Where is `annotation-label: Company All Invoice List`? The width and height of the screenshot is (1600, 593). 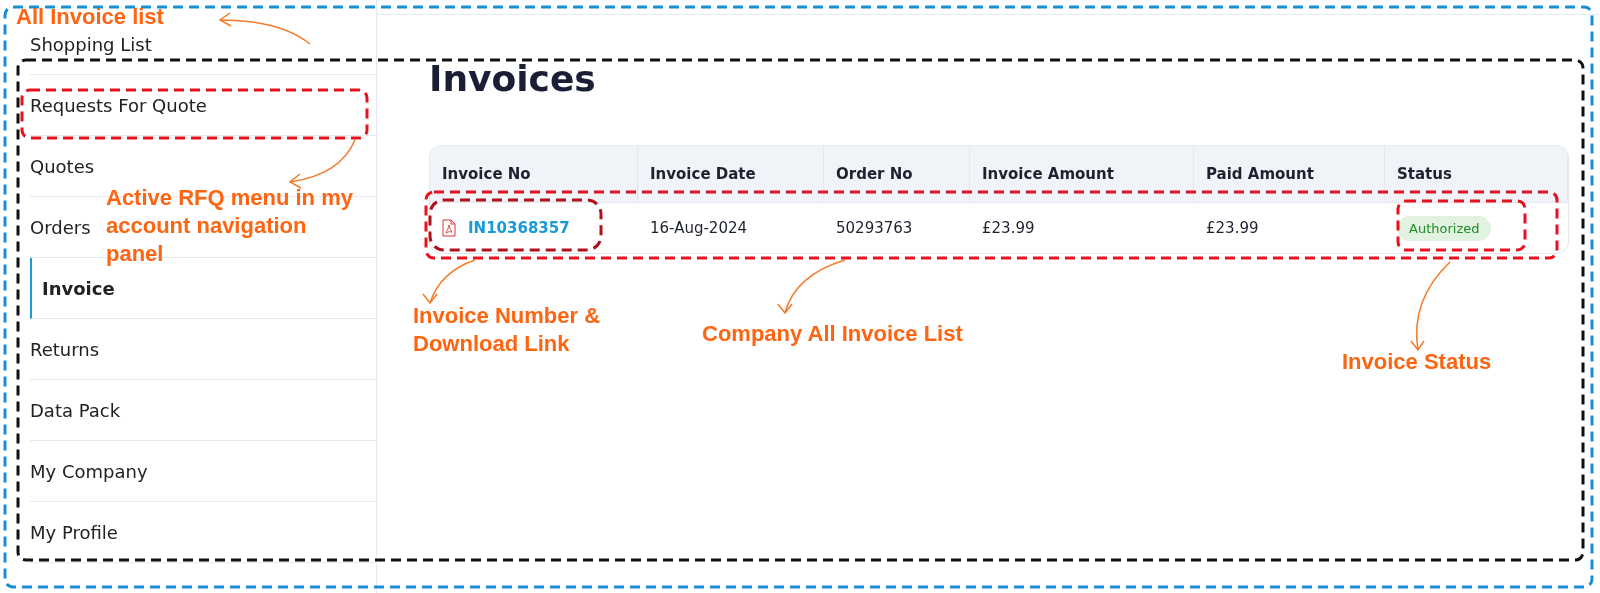
annotation-label: Company All Invoice List is located at coordinates (833, 334).